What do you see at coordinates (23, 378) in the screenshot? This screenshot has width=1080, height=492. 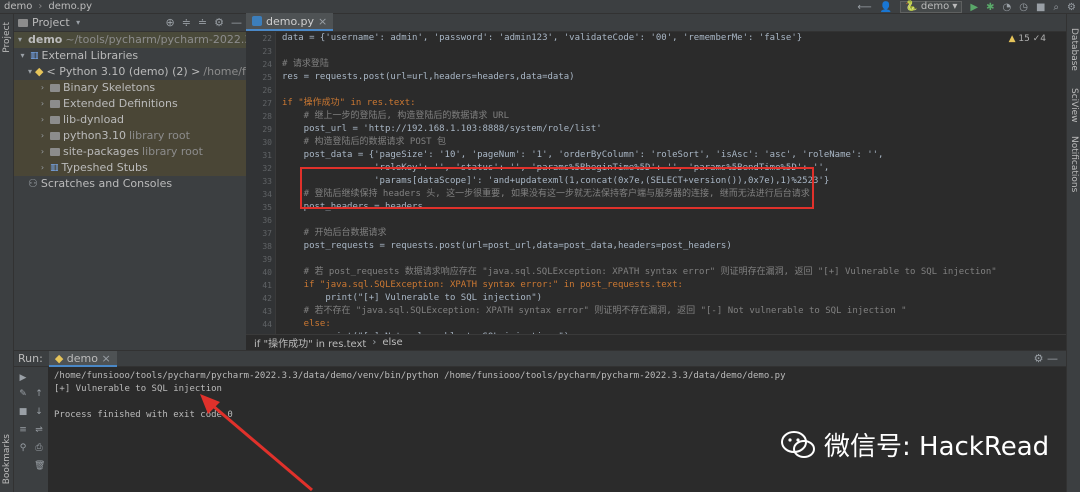 I see `rerun-icon: ▶` at bounding box center [23, 378].